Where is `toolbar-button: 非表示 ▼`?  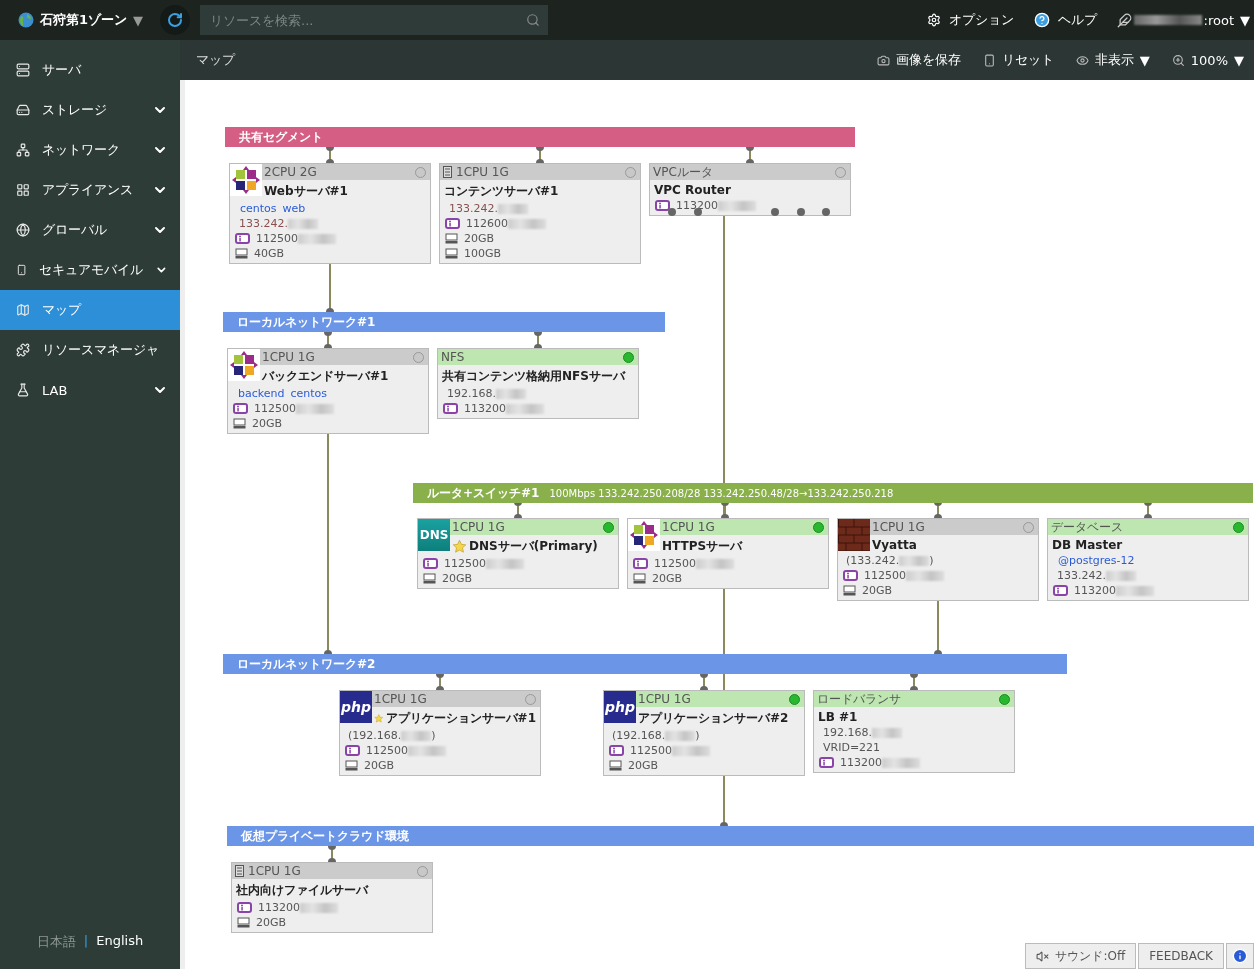
toolbar-button: 非表示 ▼ is located at coordinates (1112, 60).